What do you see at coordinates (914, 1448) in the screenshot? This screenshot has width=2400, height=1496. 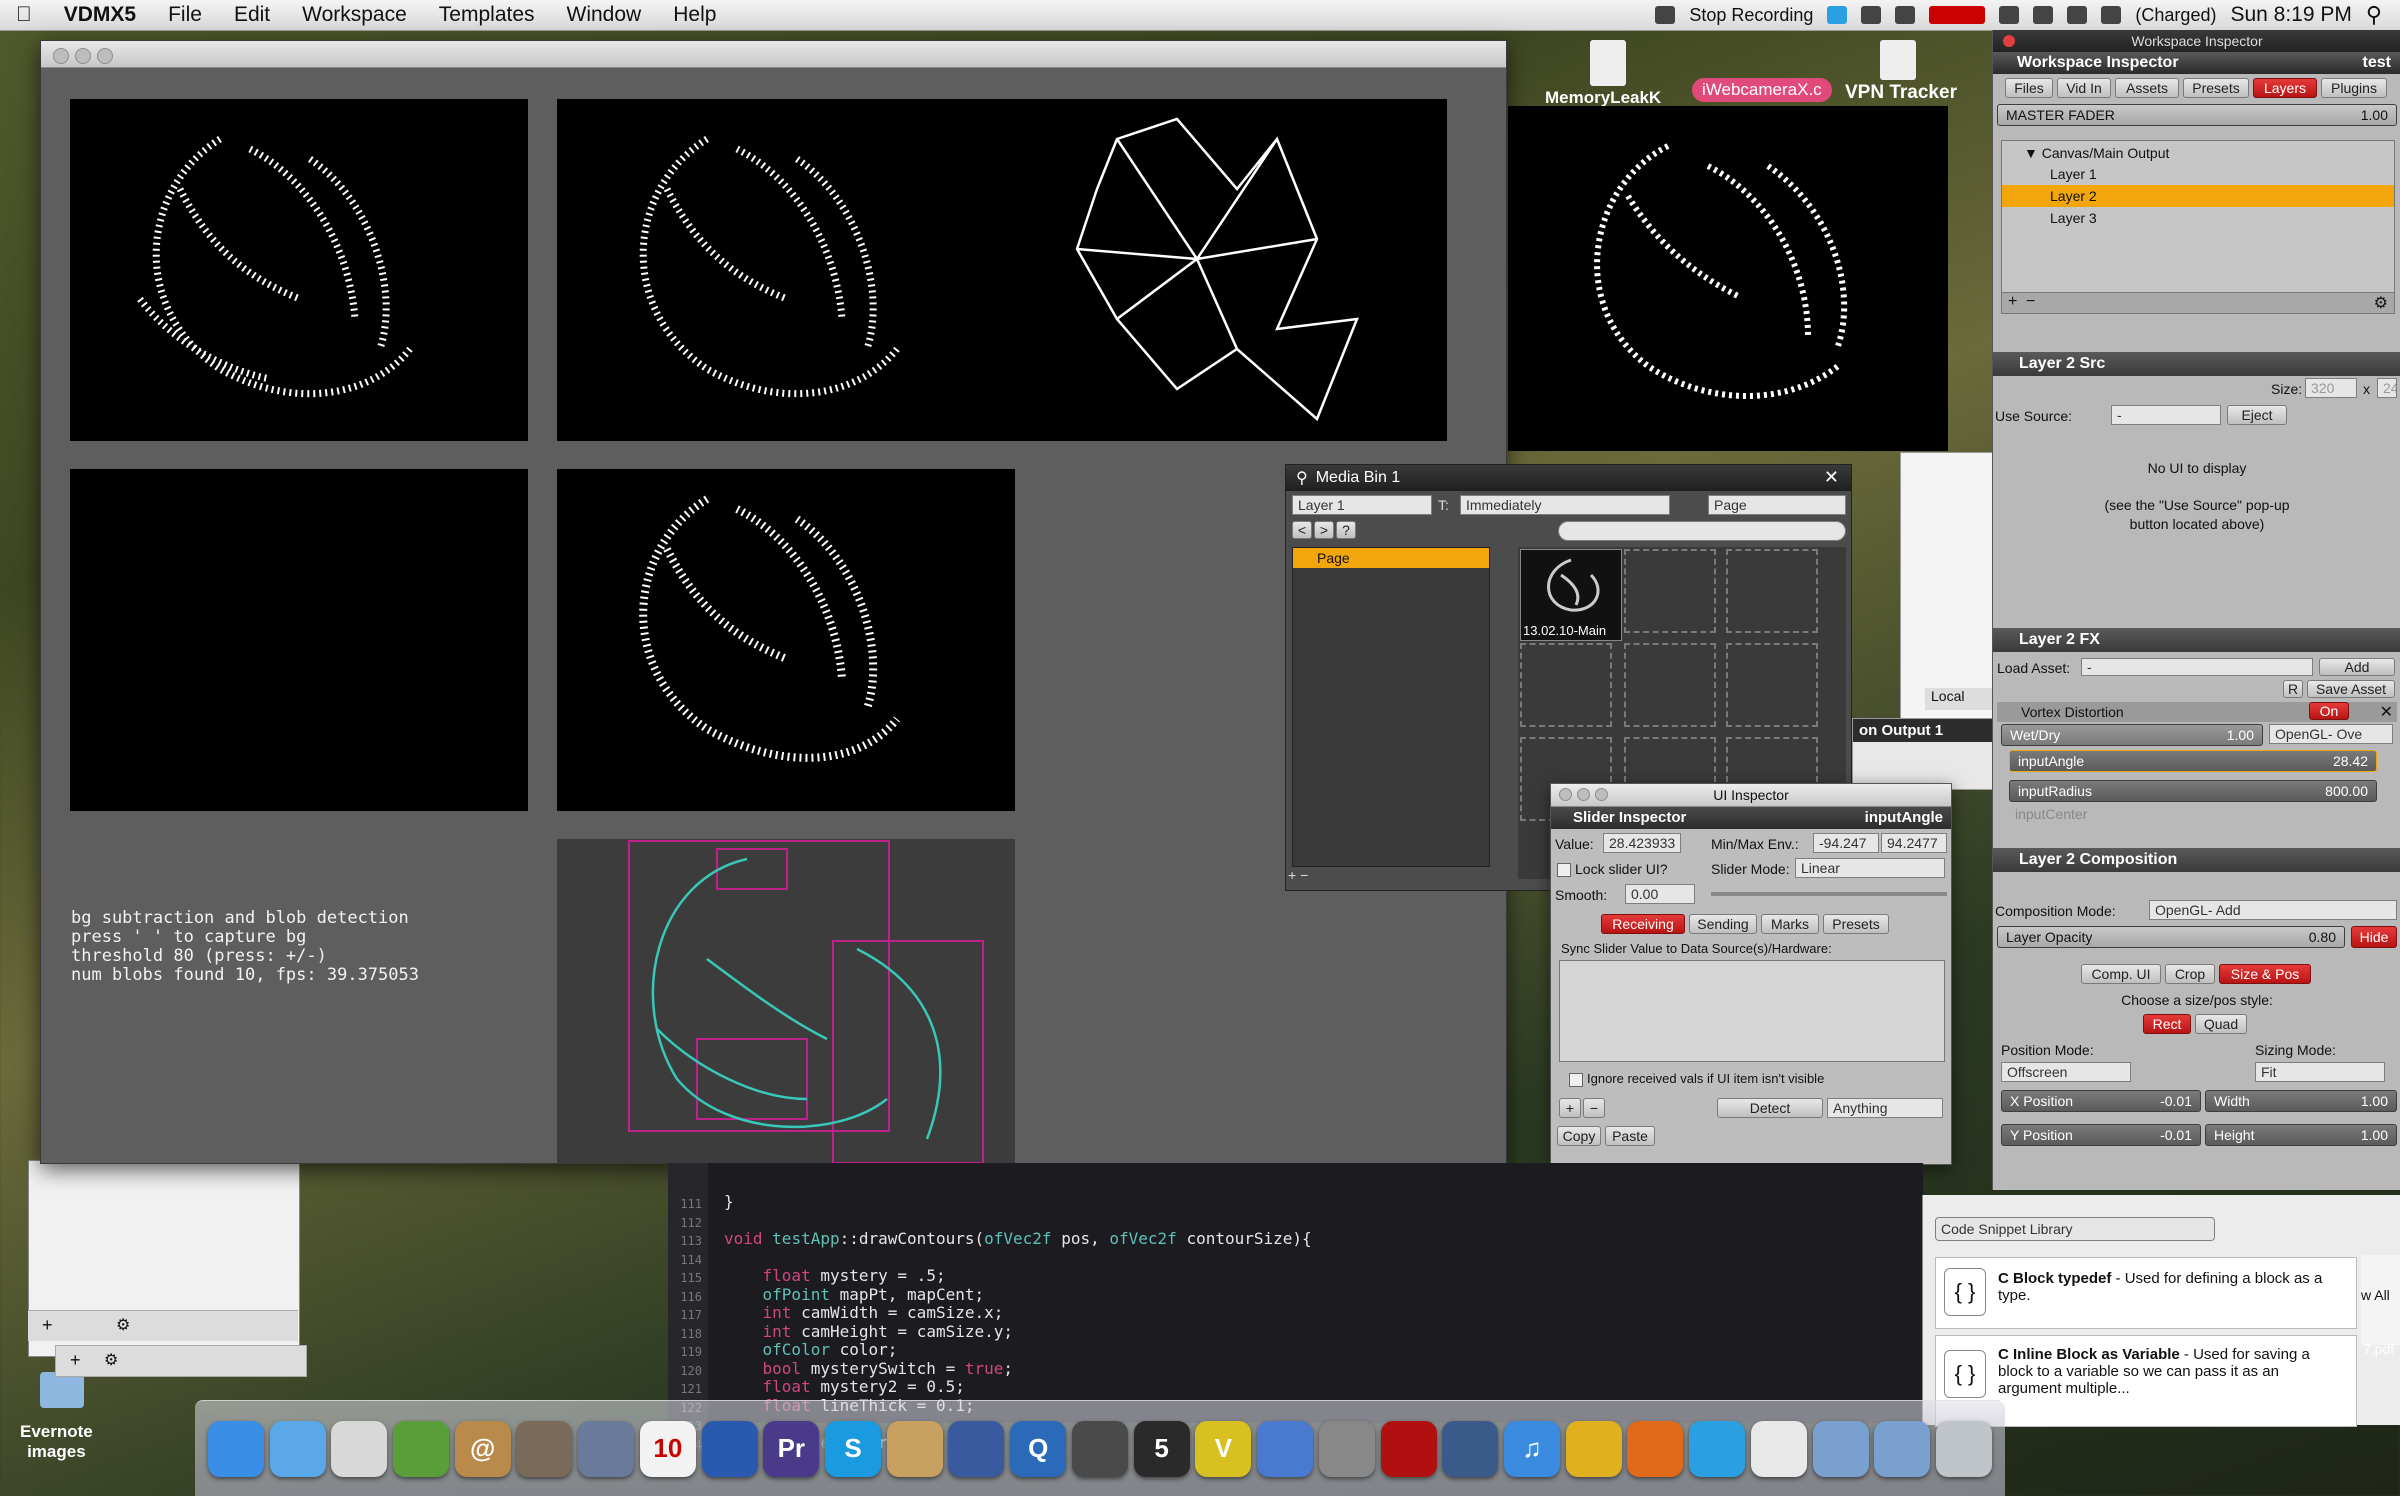 I see `folder-icon` at bounding box center [914, 1448].